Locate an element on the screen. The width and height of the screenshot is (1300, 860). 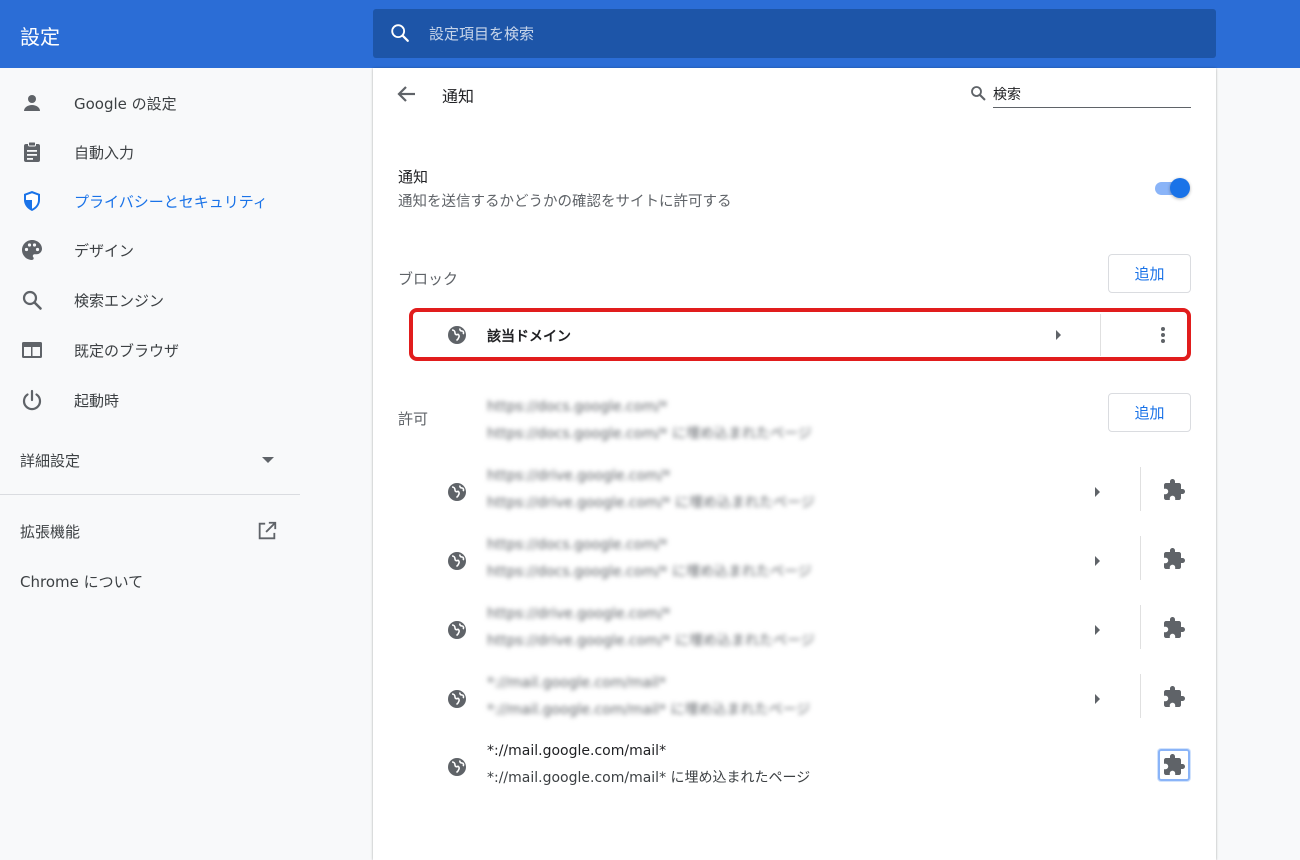
block-add-button: 追加 is located at coordinates (1149, 273).